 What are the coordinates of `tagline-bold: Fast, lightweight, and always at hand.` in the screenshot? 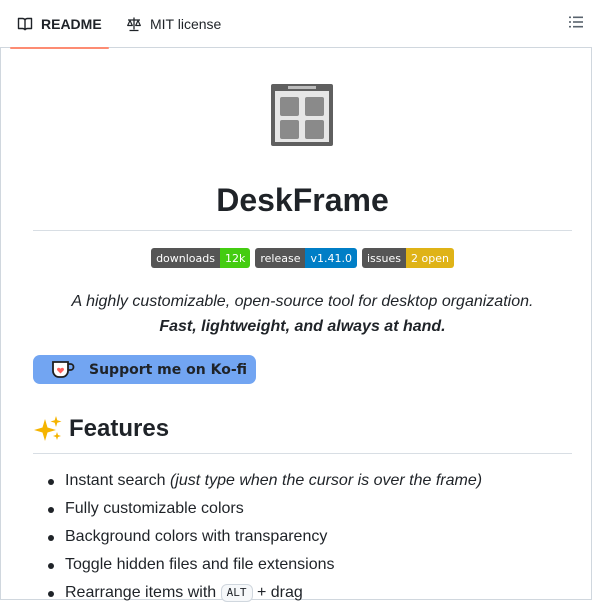 It's located at (302, 326).